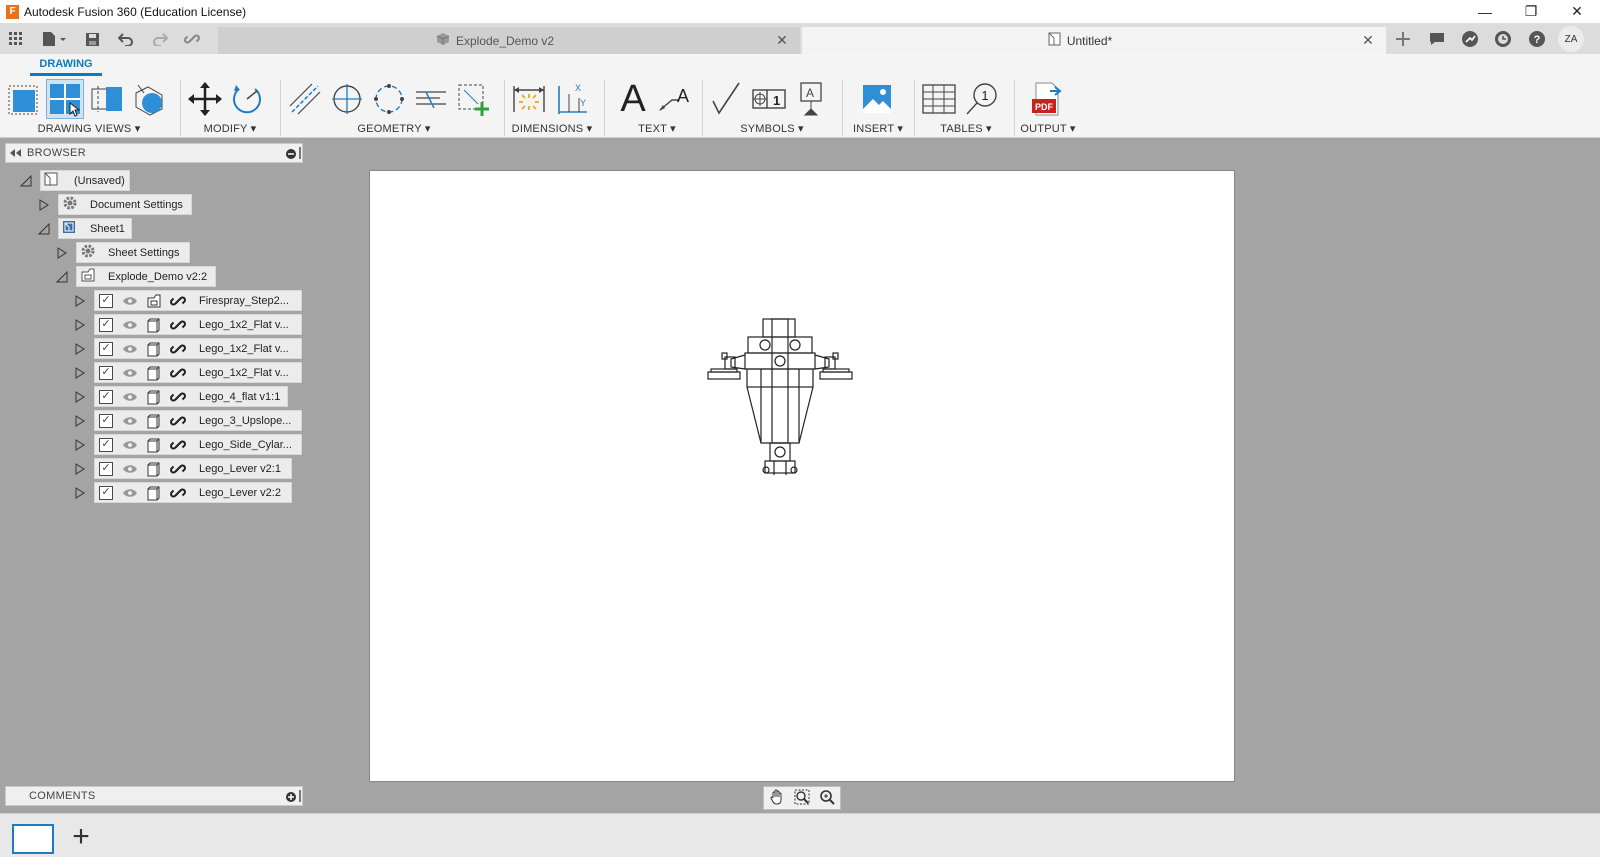 This screenshot has width=1600, height=857. Describe the element at coordinates (529, 99) in the screenshot. I see `dimension-icon` at that location.